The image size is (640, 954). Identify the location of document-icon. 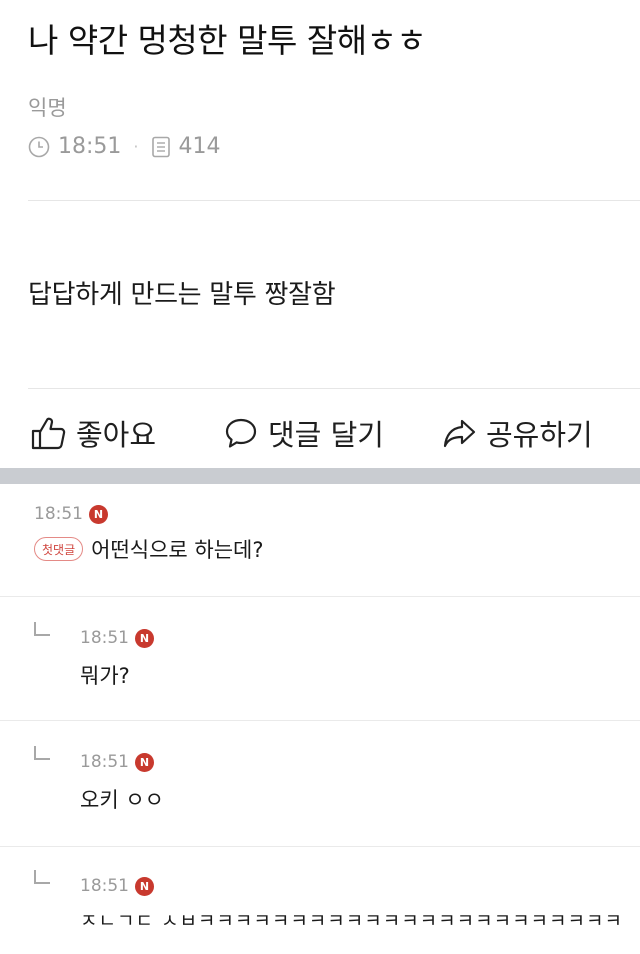
(161, 147).